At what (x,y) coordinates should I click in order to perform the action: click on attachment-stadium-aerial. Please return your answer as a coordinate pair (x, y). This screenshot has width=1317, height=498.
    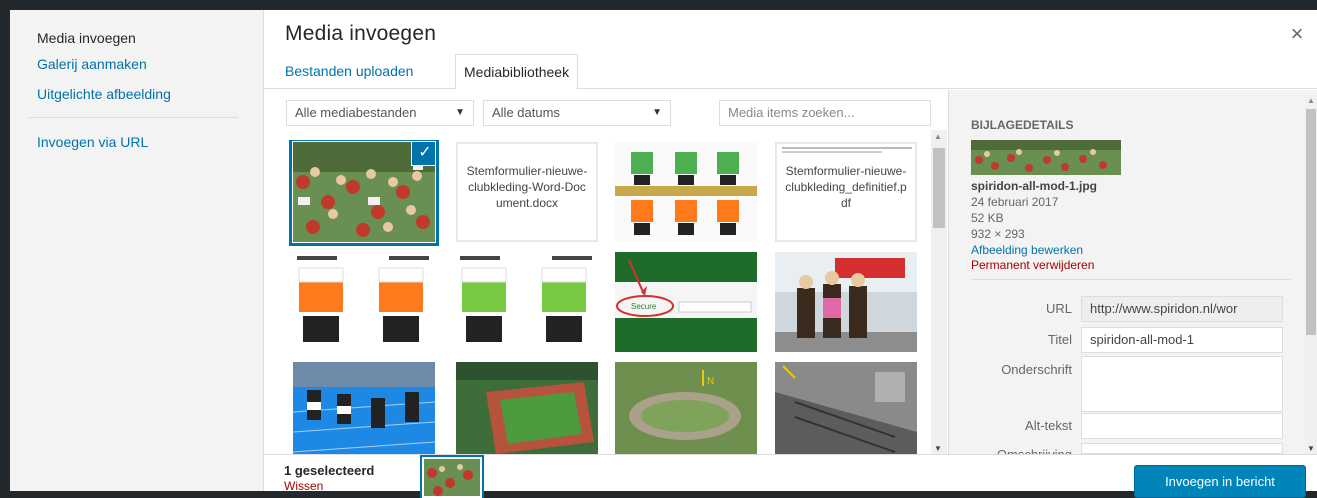
    Looking at the image, I should click on (527, 408).